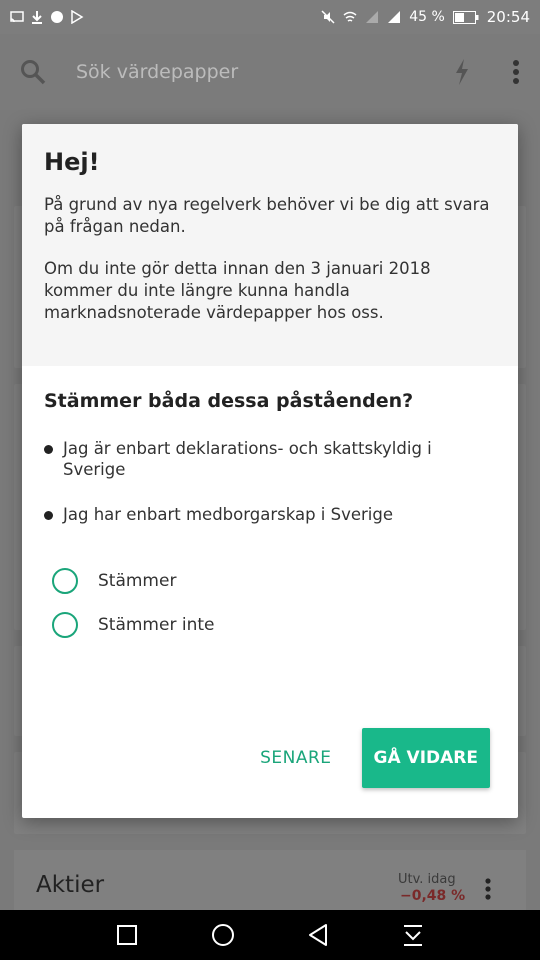  Describe the element at coordinates (57, 17) in the screenshot. I see `app-notification-icon` at that location.